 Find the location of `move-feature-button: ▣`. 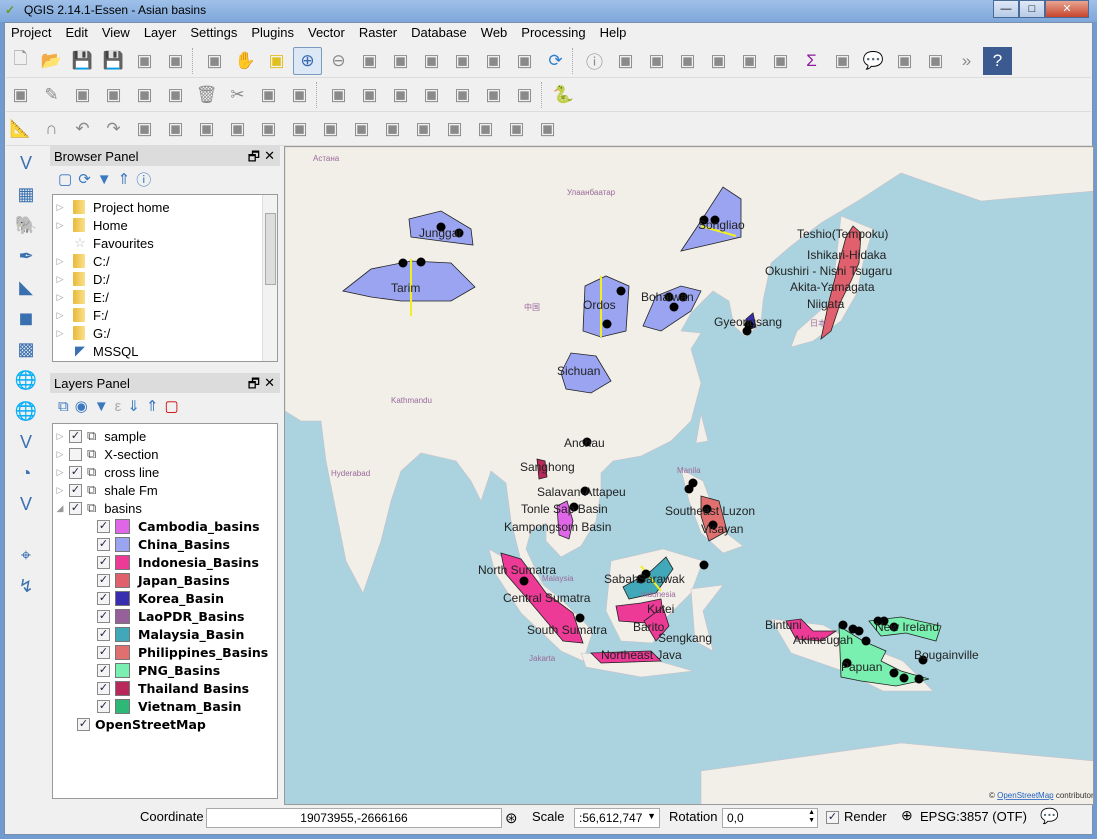

move-feature-button: ▣ is located at coordinates (144, 95).